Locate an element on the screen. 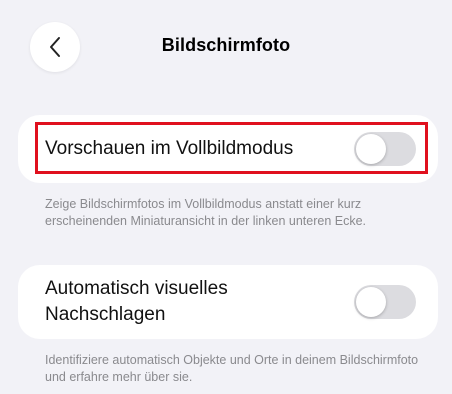 The height and width of the screenshot is (394, 452). visual-lookup-toggle is located at coordinates (385, 302).